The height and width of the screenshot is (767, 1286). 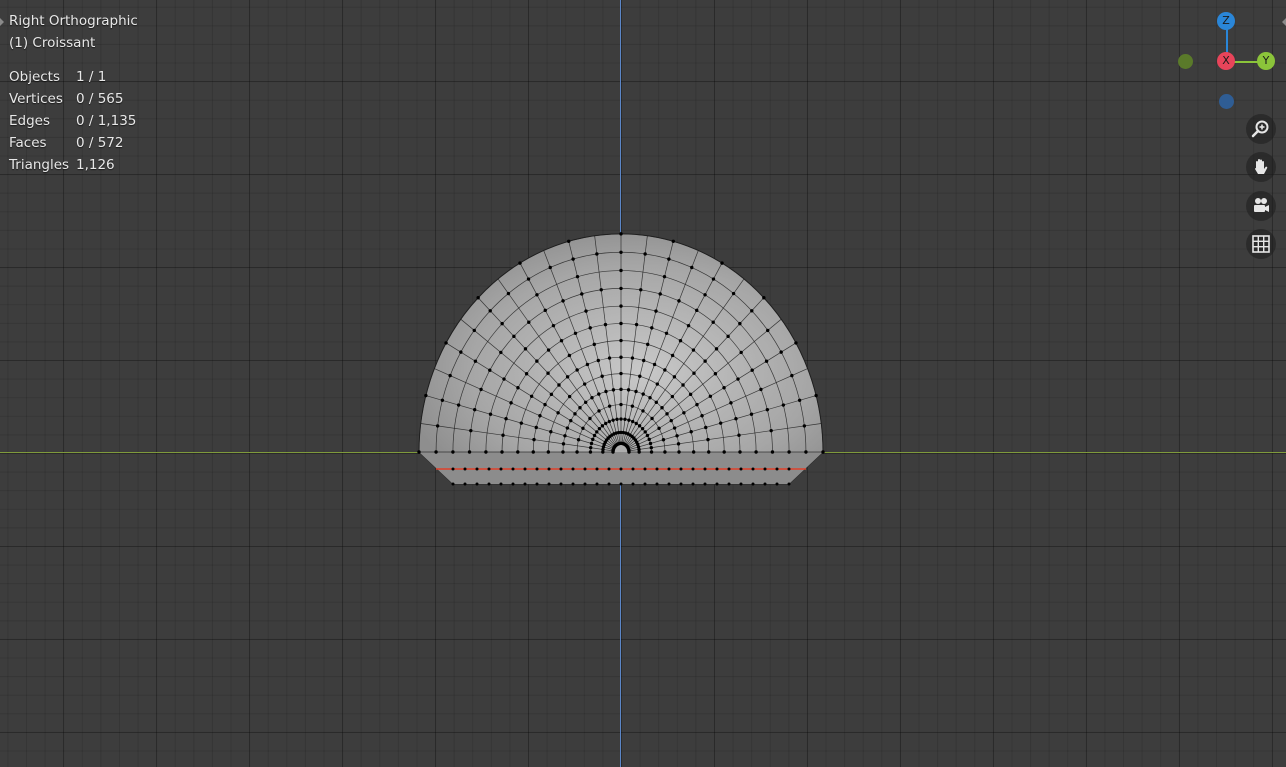 I want to click on pan-button, so click(x=1261, y=167).